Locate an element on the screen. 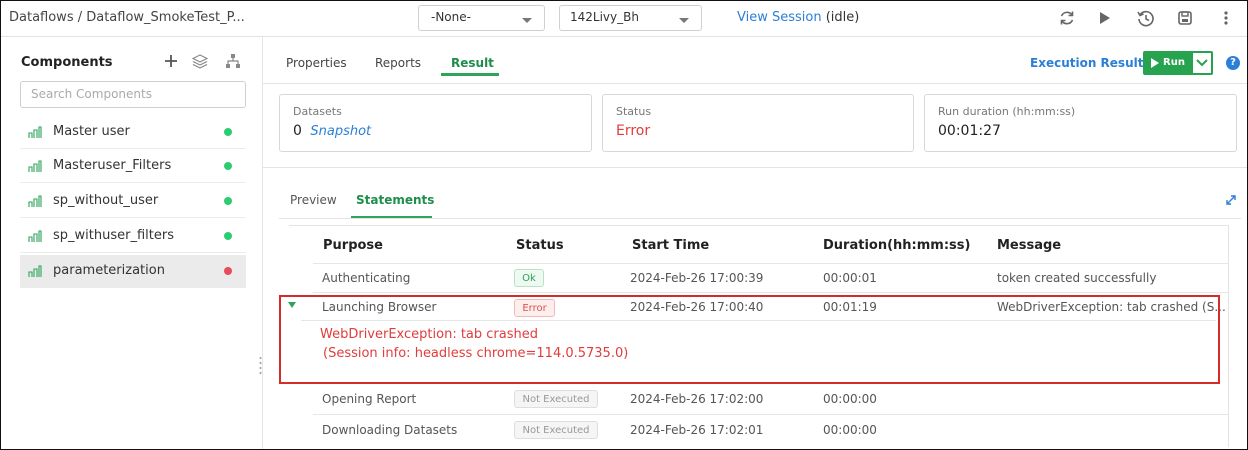 Image resolution: width=1248 pixels, height=450 pixels. more-vertical-icon is located at coordinates (1226, 18).